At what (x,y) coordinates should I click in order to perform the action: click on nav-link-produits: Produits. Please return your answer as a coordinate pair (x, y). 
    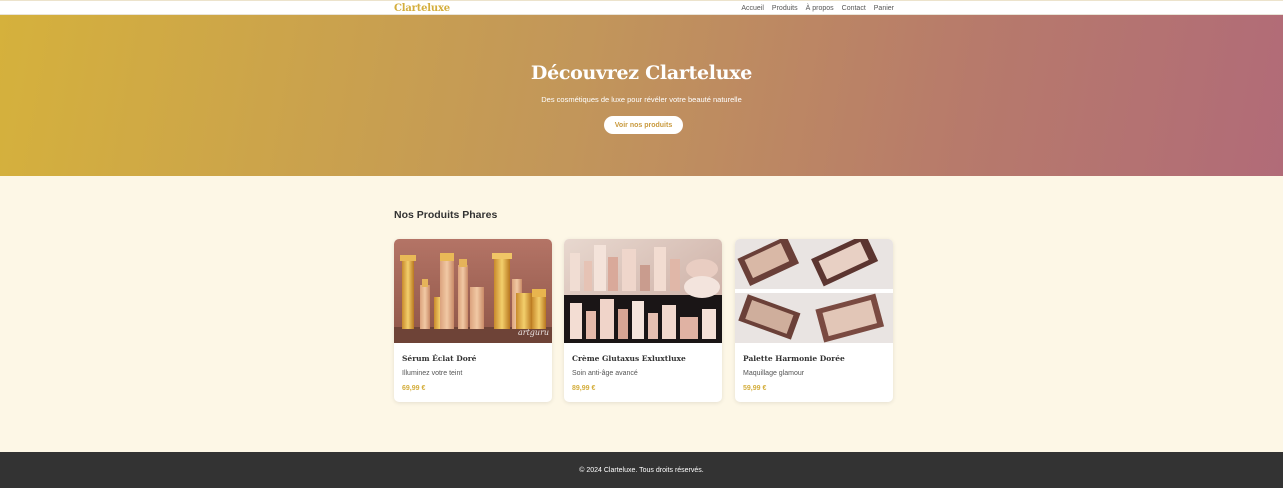
    Looking at the image, I should click on (785, 8).